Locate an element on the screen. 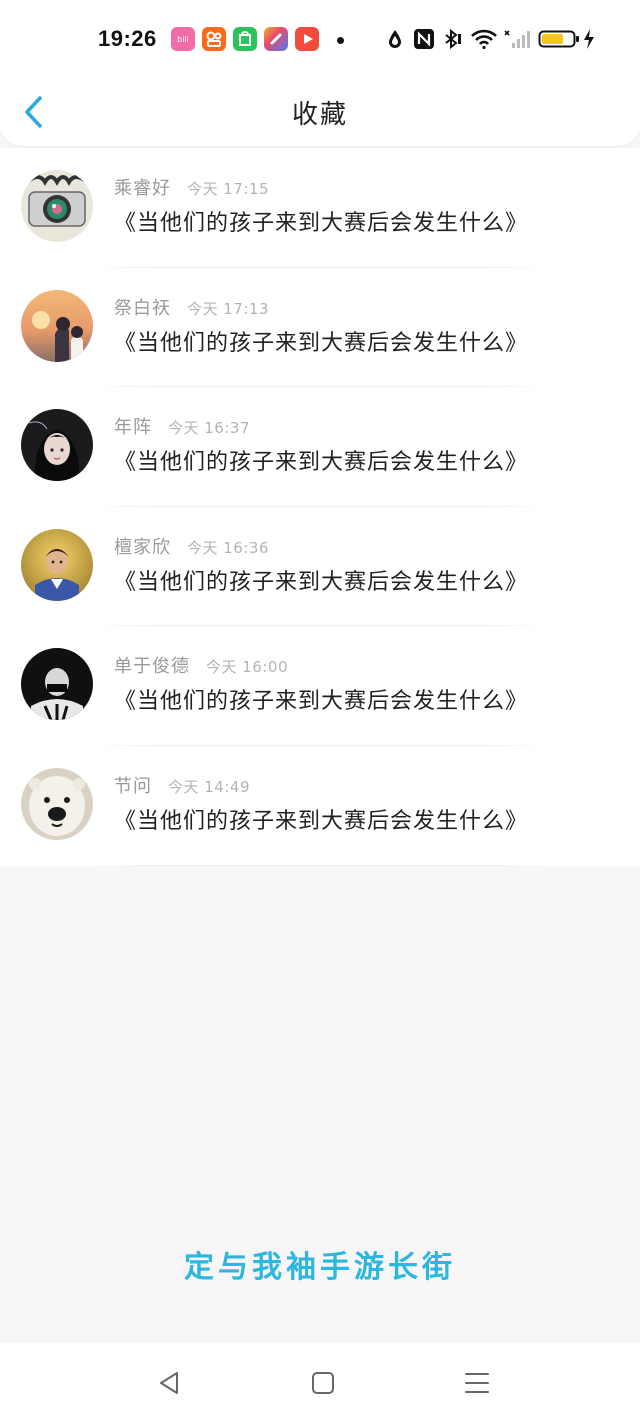 The height and width of the screenshot is (1422, 640). shopping-app-icon is located at coordinates (245, 39).